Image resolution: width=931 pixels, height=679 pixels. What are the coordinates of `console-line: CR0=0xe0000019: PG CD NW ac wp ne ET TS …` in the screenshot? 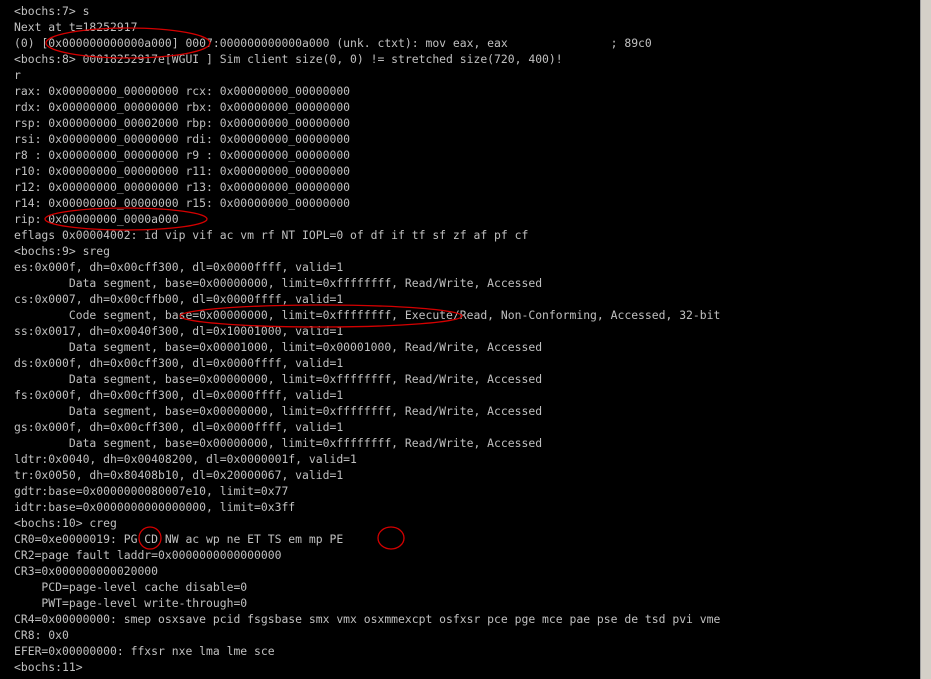 It's located at (179, 539).